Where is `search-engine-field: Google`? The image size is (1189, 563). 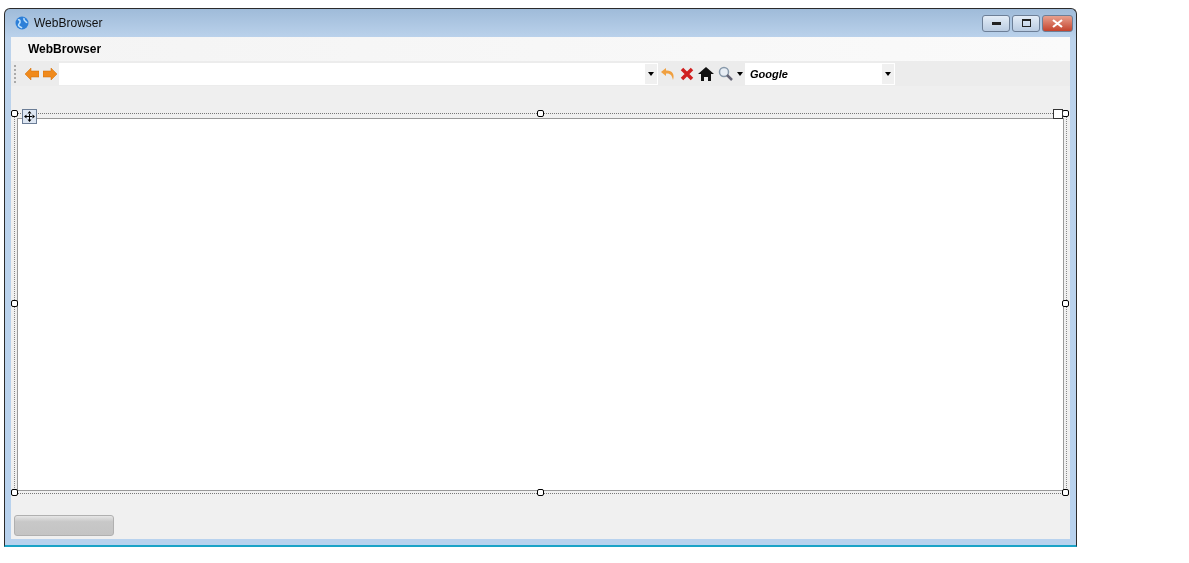 search-engine-field: Google is located at coordinates (820, 73).